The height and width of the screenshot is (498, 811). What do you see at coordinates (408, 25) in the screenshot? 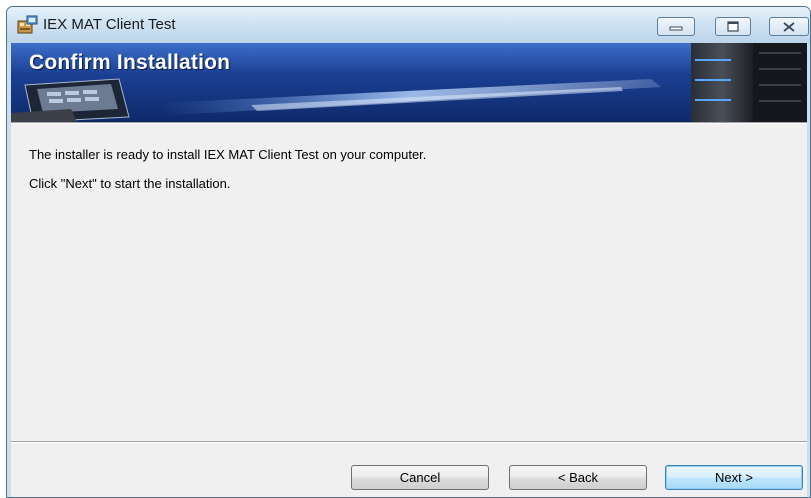
I see `title-bar: IEX MAT Client Test` at bounding box center [408, 25].